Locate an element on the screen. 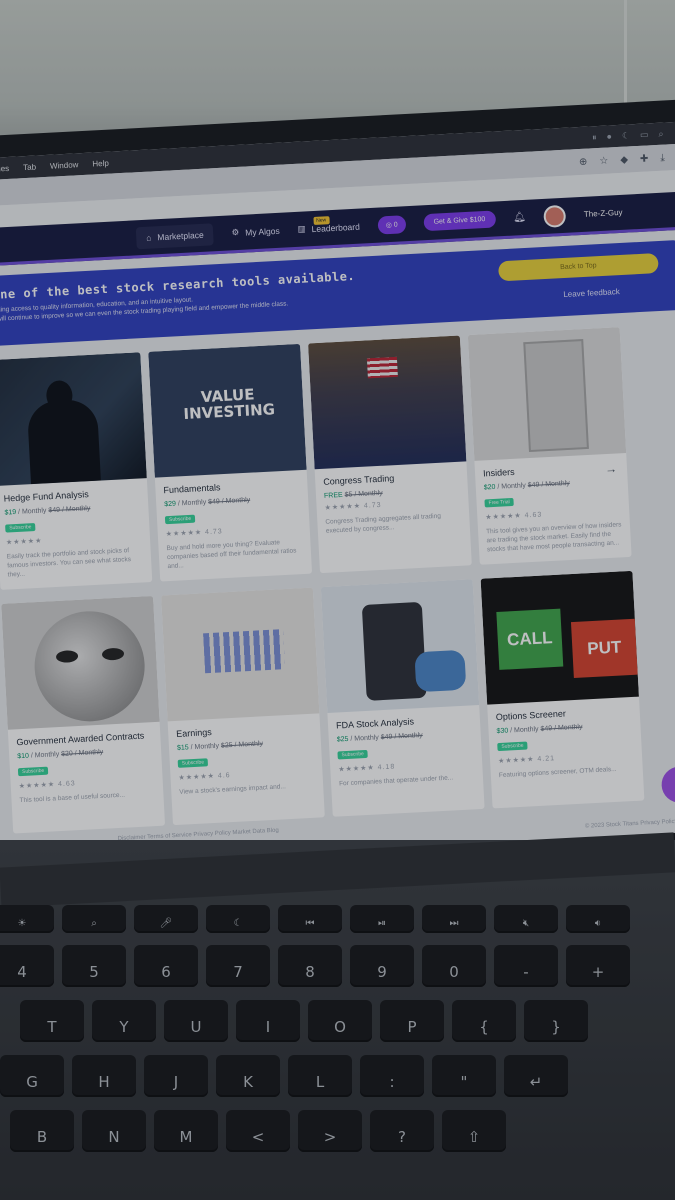 The image size is (675, 1200). zoom-icon: ⊕ is located at coordinates (583, 161).